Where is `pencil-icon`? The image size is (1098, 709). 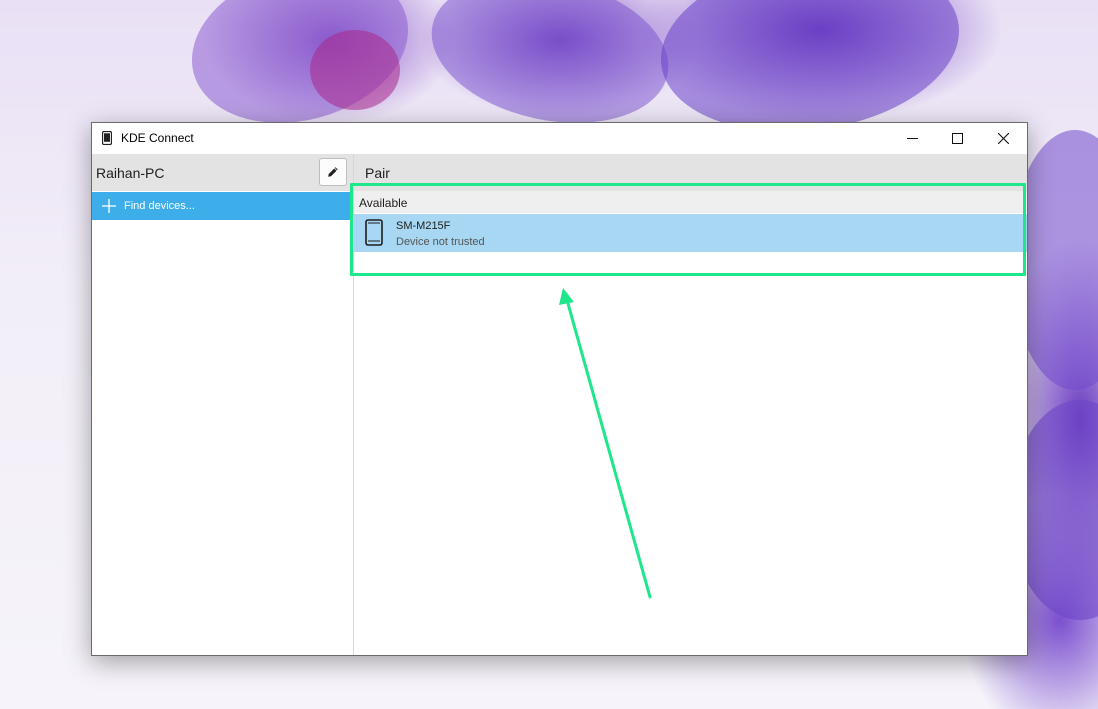 pencil-icon is located at coordinates (333, 172).